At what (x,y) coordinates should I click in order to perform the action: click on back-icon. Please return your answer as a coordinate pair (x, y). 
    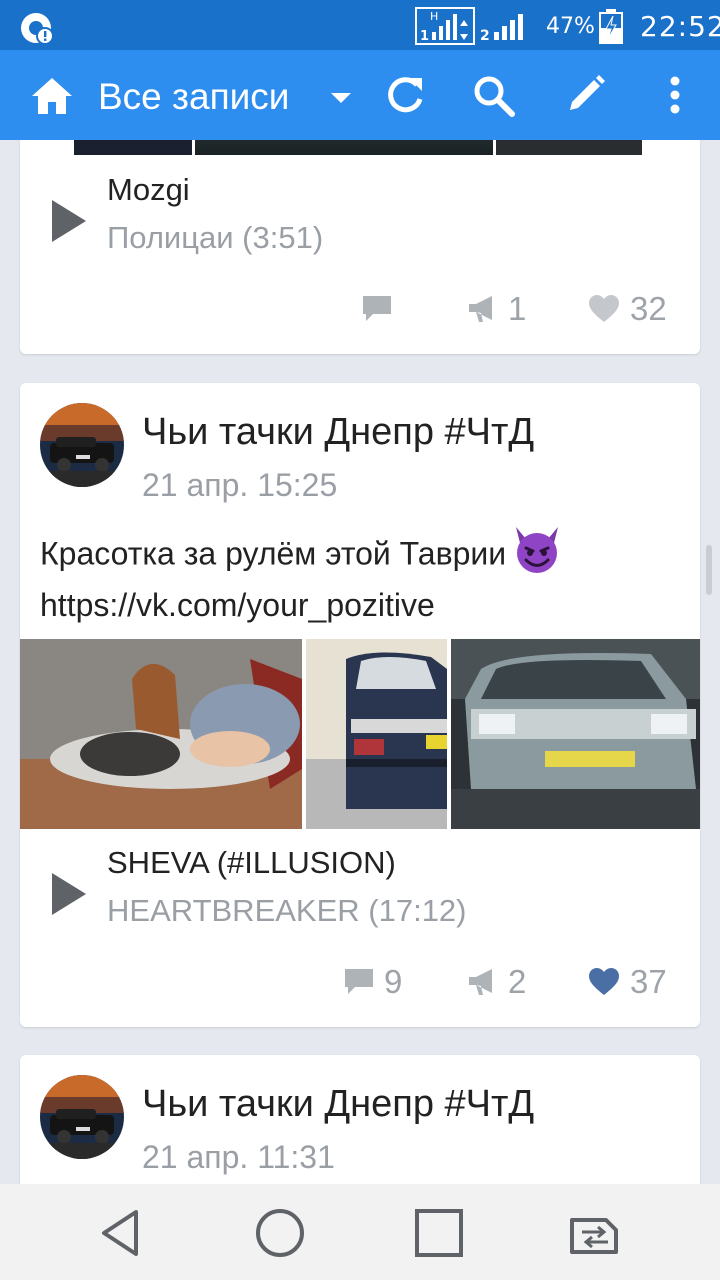
    Looking at the image, I should click on (123, 1233).